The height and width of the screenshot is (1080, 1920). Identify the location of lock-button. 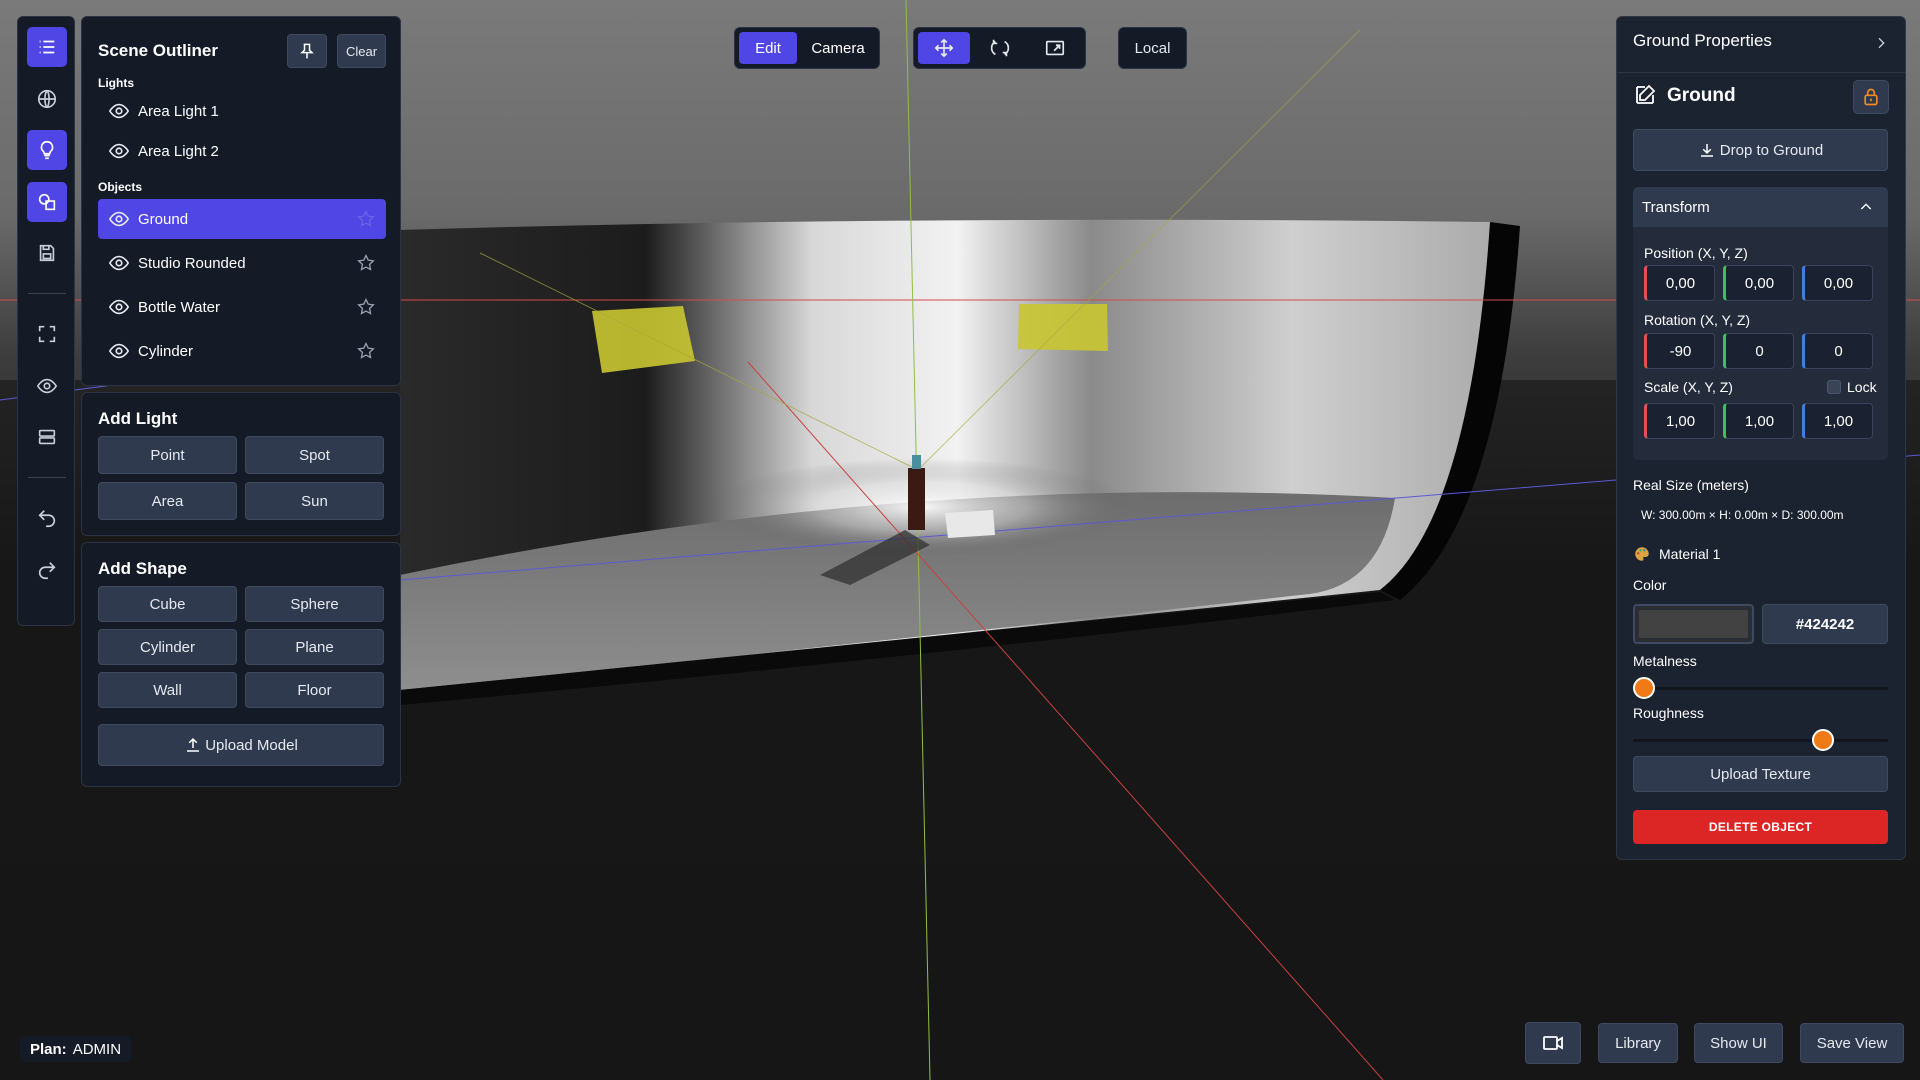
(1871, 97).